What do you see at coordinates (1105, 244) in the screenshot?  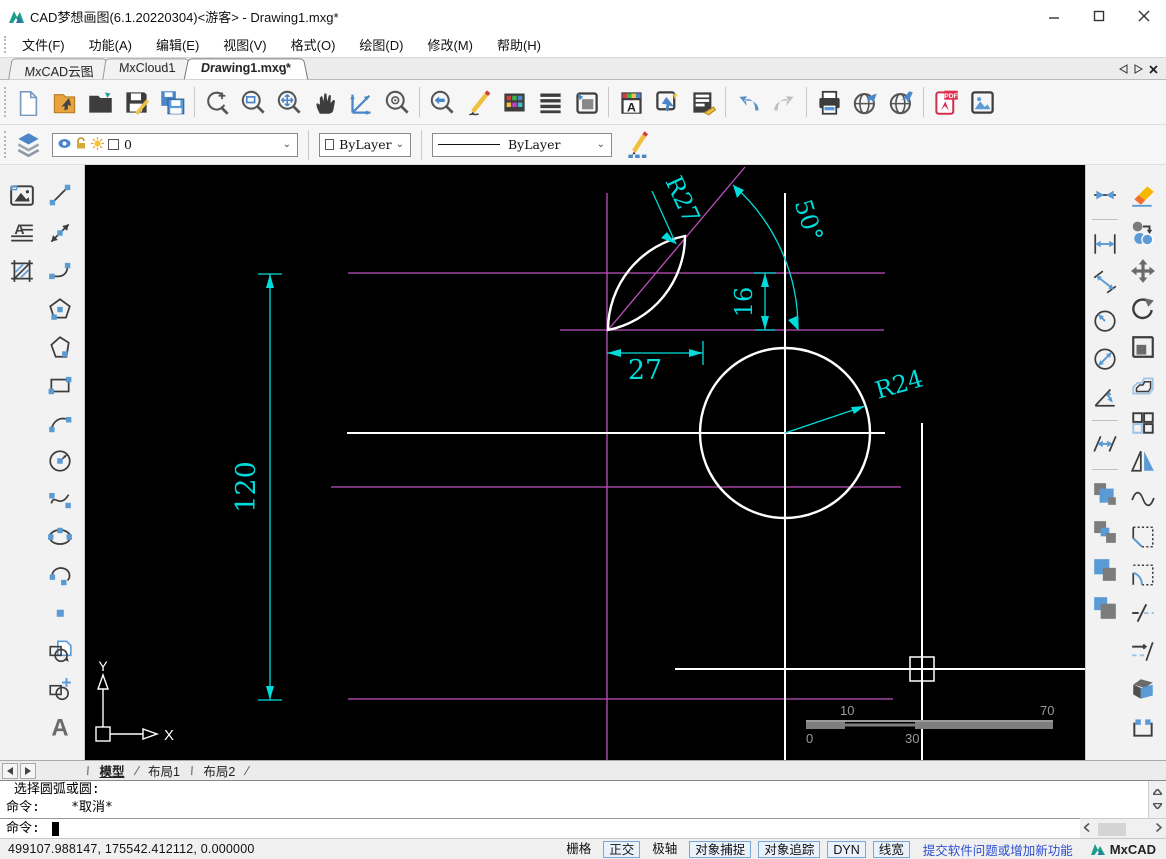 I see `dim-linear-icon` at bounding box center [1105, 244].